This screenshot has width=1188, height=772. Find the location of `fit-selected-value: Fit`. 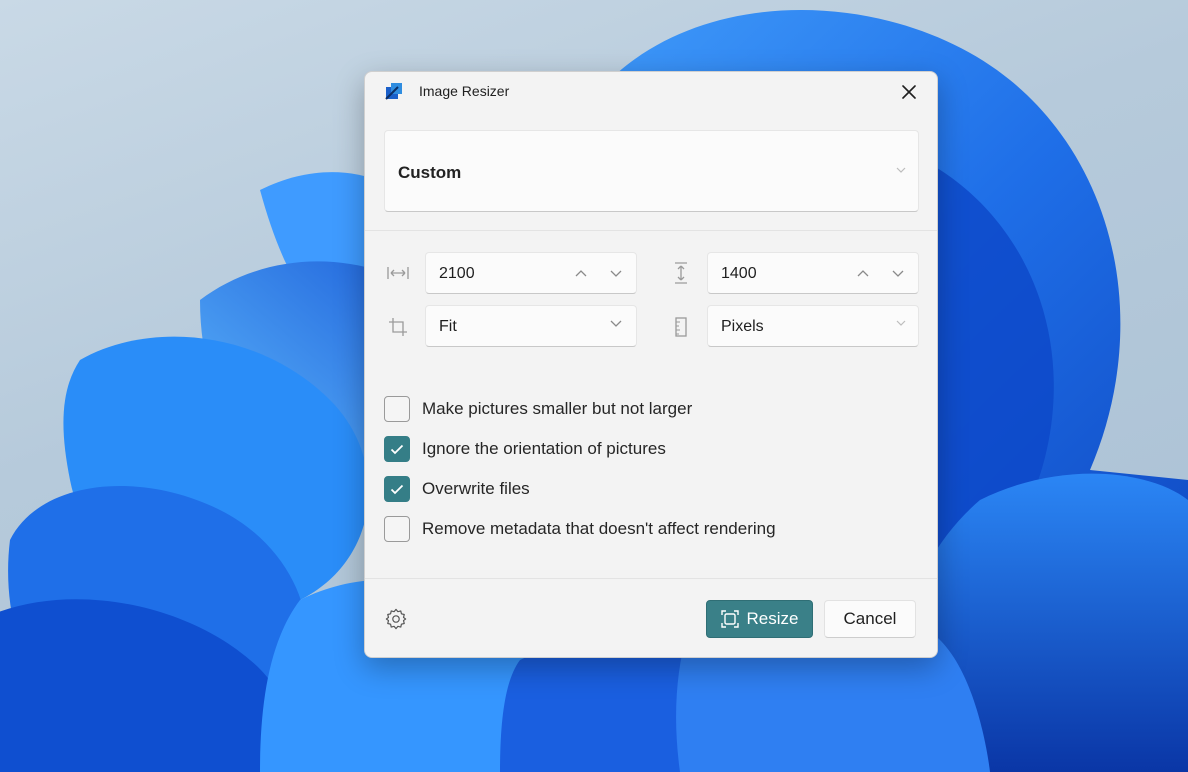

fit-selected-value: Fit is located at coordinates (448, 326).